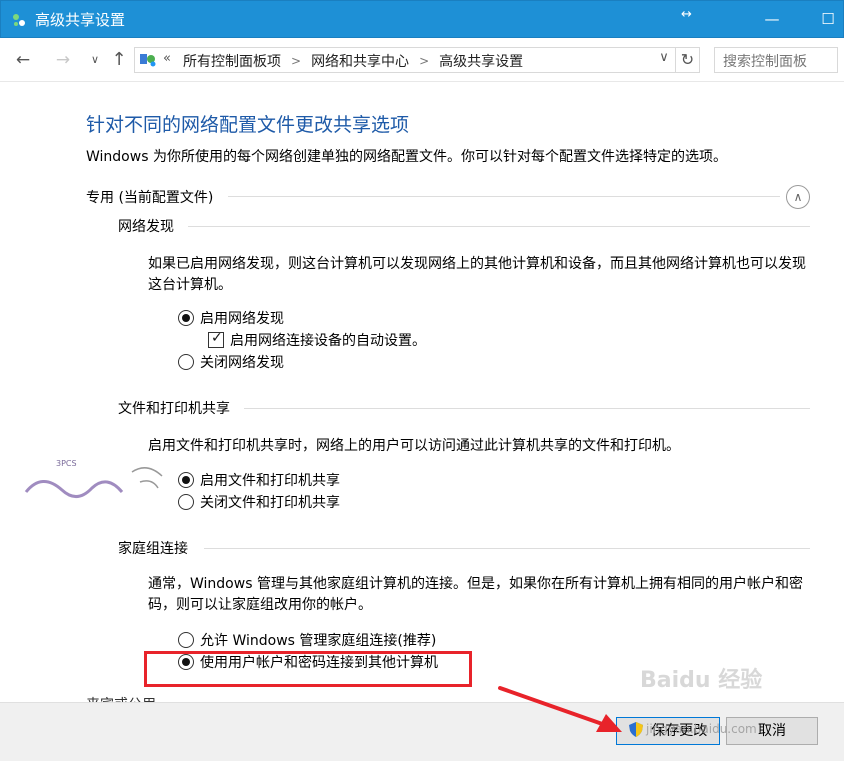  Describe the element at coordinates (242, 363) in the screenshot. I see `option-label: 关闭网络发现` at that location.